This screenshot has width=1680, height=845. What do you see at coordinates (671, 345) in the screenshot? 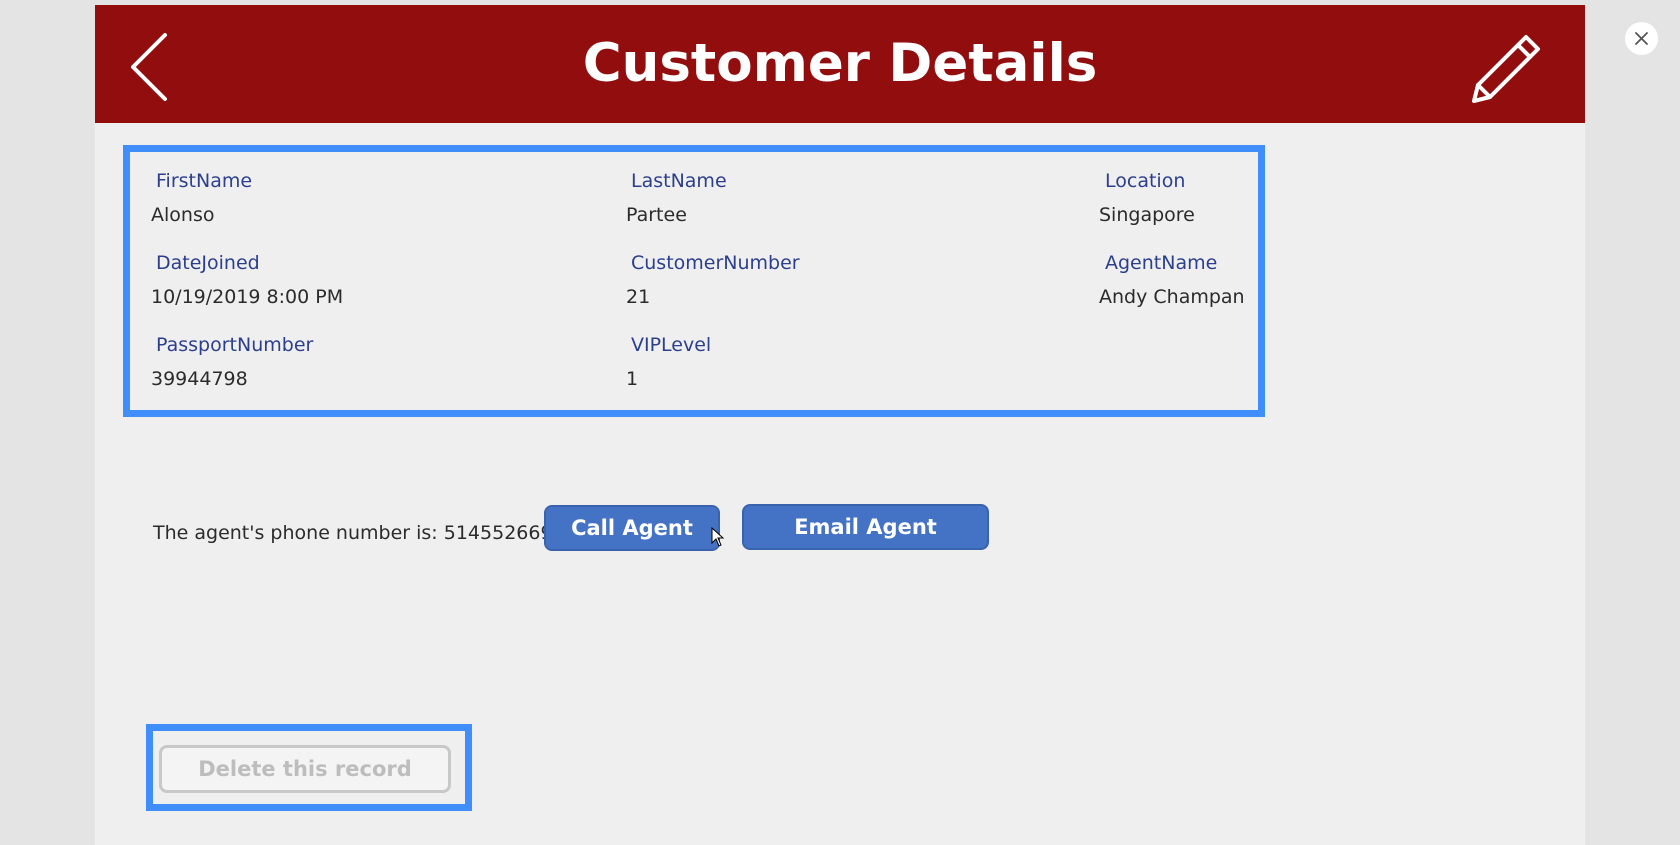
I see `field-label-viplevel: VIPLevel` at bounding box center [671, 345].